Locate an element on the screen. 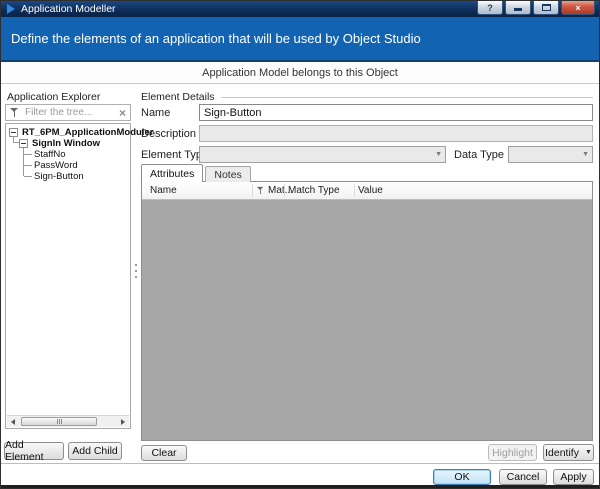  add-child-button: Add Child is located at coordinates (95, 451).